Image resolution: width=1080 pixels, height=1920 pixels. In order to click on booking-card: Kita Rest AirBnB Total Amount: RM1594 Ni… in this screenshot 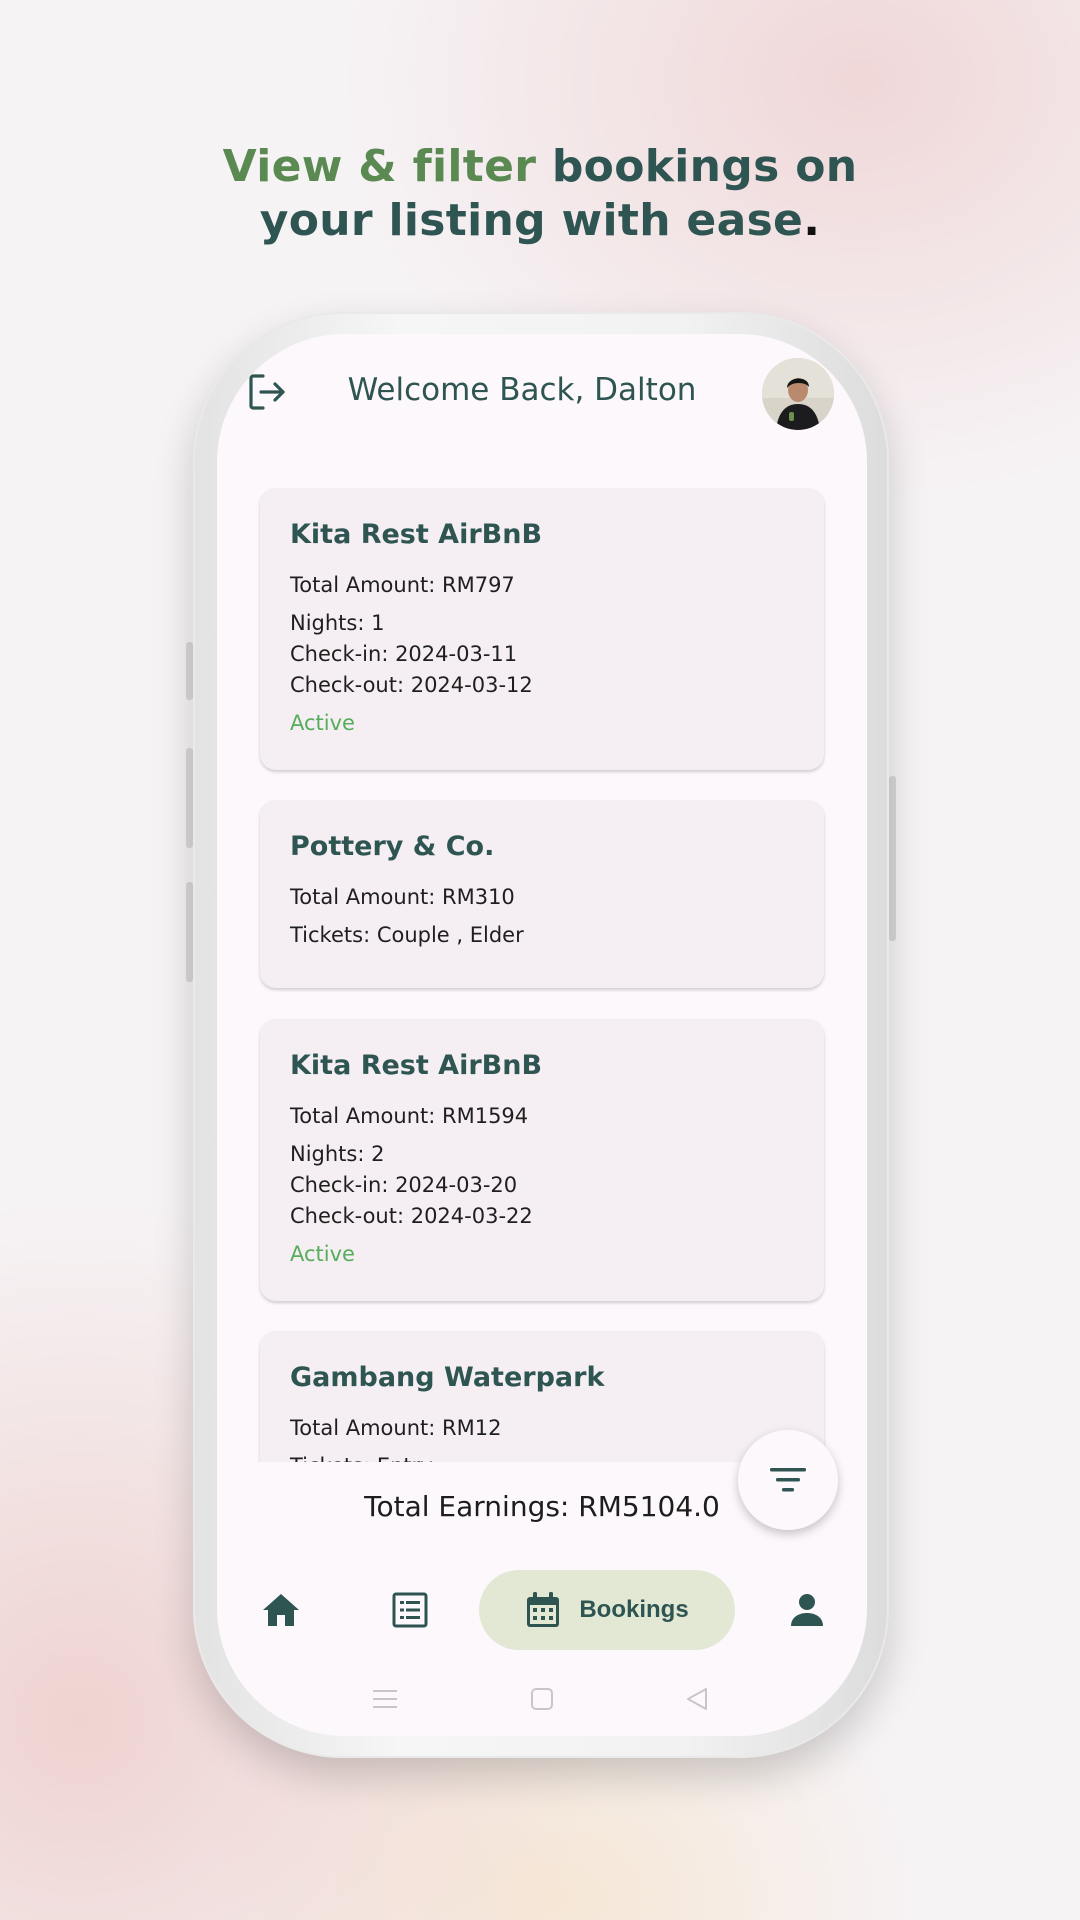, I will do `click(542, 1160)`.